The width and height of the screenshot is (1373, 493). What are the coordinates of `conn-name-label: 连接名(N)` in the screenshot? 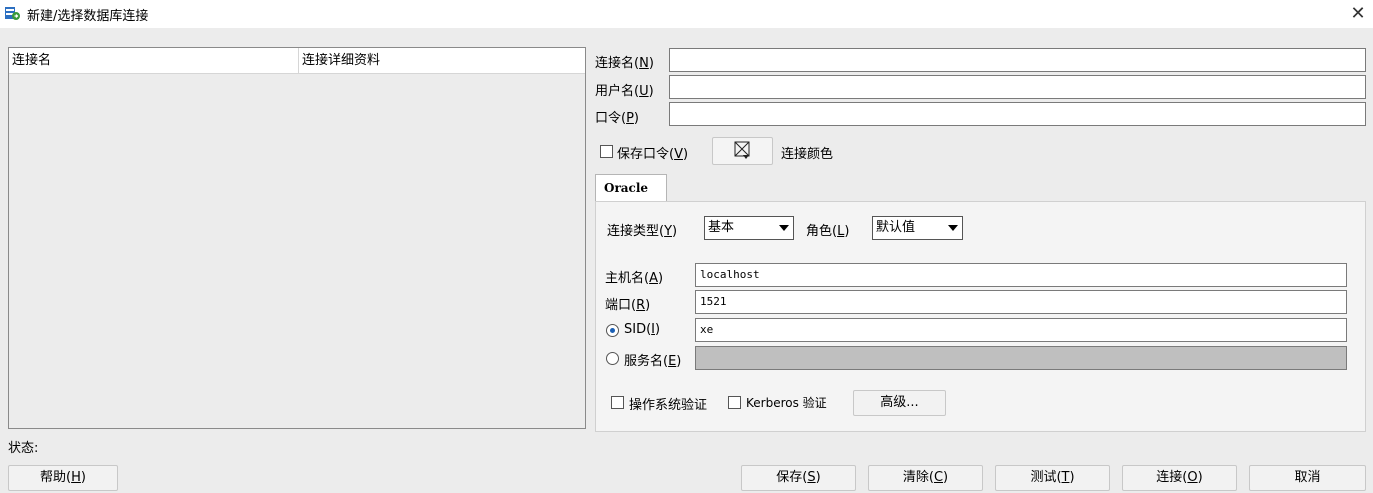 It's located at (624, 63).